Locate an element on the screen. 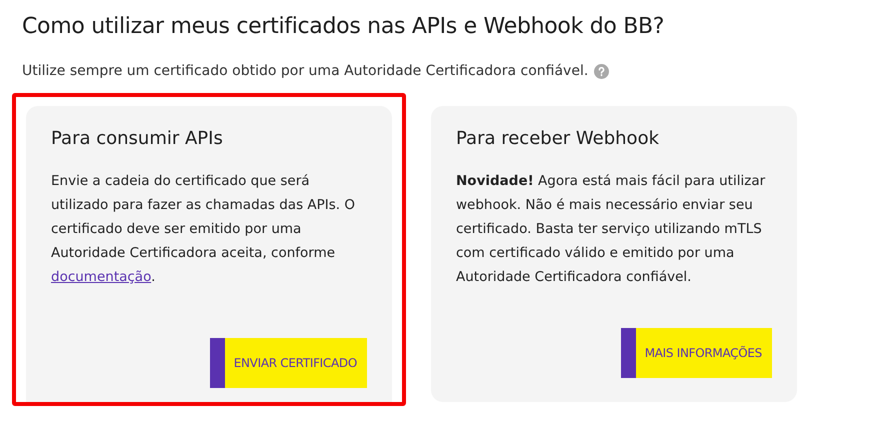 Image resolution: width=883 pixels, height=439 pixels. help-icon is located at coordinates (602, 71).